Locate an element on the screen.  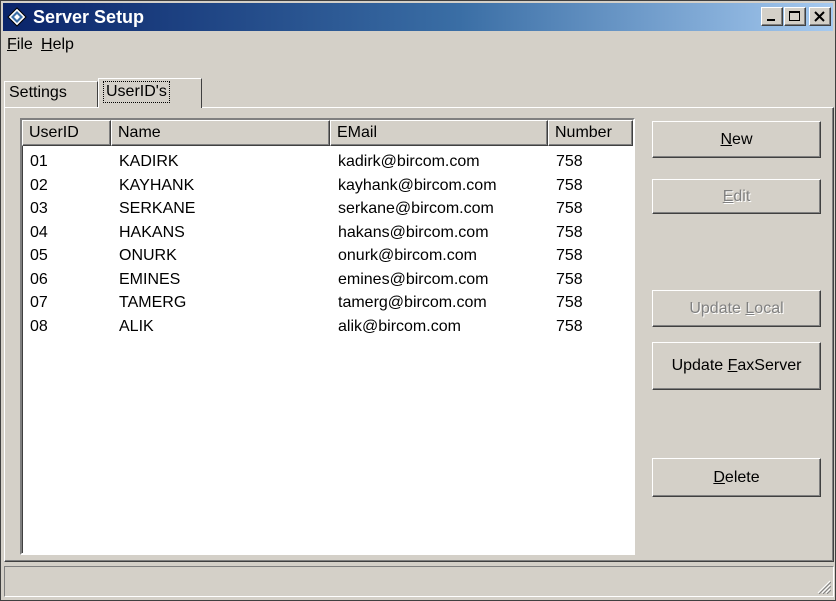
cell-email: serkane@bircom.com is located at coordinates (416, 208).